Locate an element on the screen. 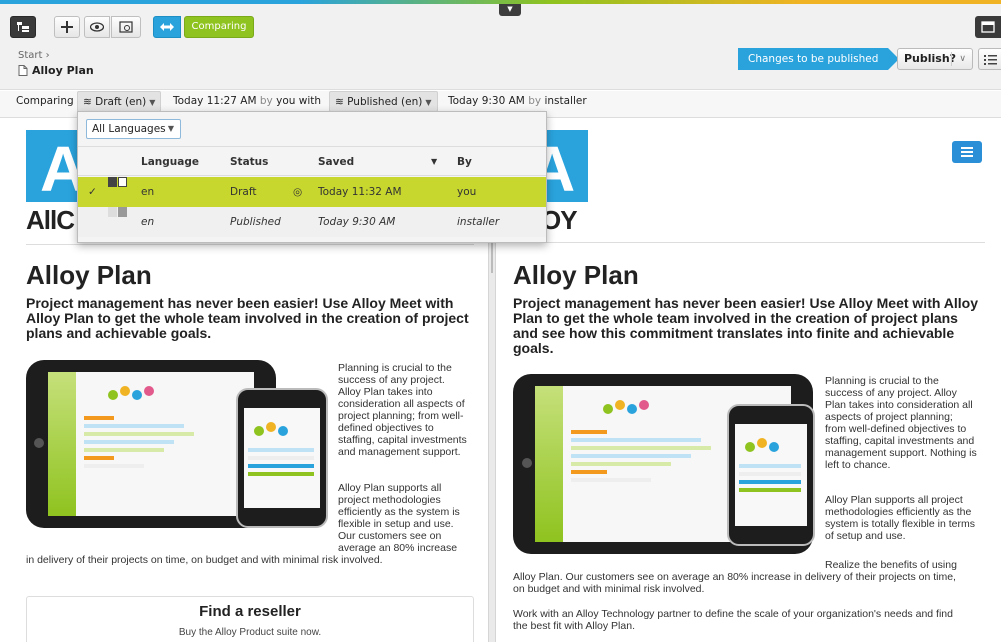 The height and width of the screenshot is (642, 1001). list-icon is located at coordinates (990, 60).